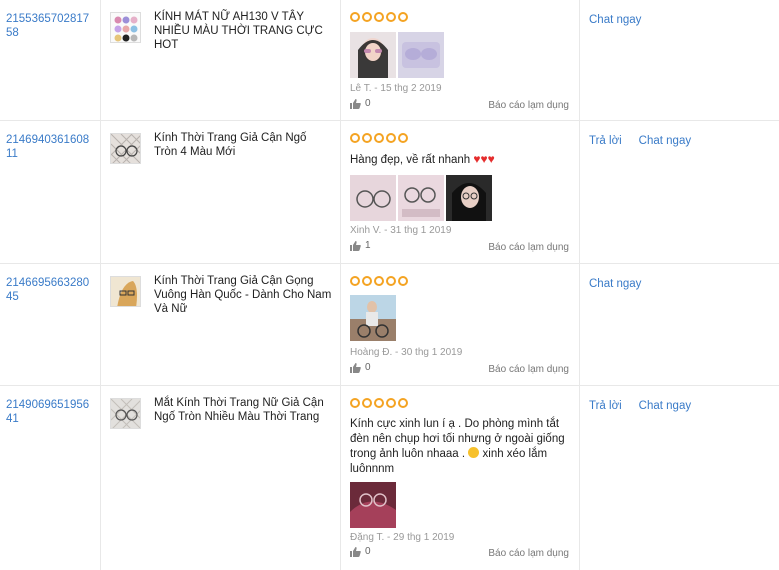  Describe the element at coordinates (50, 192) in the screenshot. I see `order-cell: 214694036160811` at that location.